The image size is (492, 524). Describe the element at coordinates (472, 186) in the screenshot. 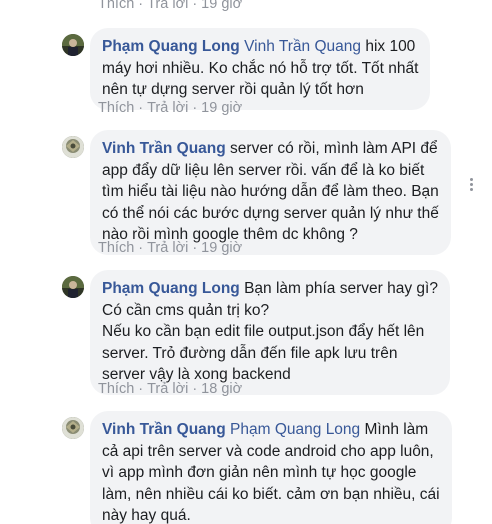

I see `more-options-icon` at that location.